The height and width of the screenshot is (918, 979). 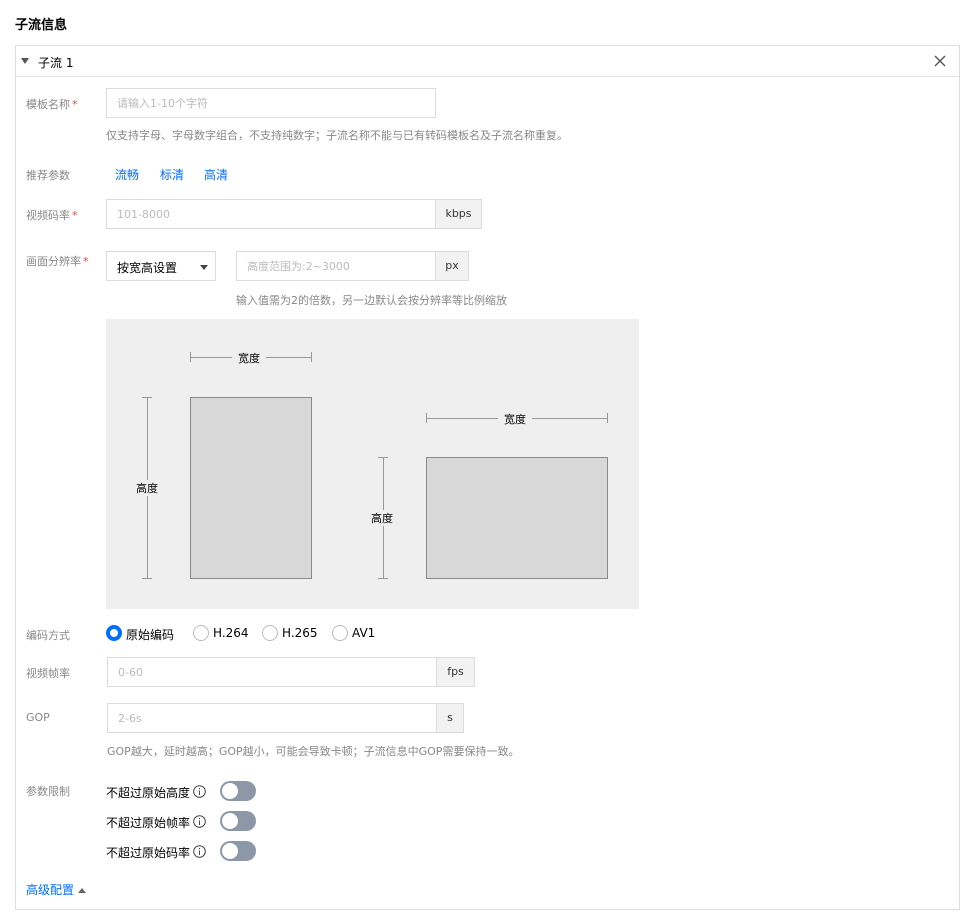 I want to click on close-icon, so click(x=940, y=61).